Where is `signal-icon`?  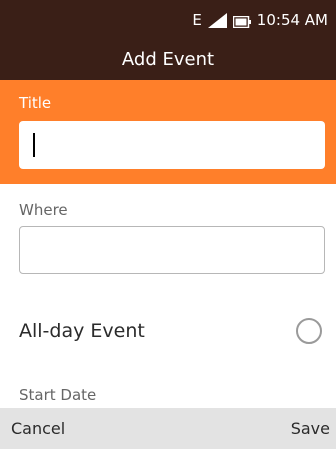 signal-icon is located at coordinates (217, 20).